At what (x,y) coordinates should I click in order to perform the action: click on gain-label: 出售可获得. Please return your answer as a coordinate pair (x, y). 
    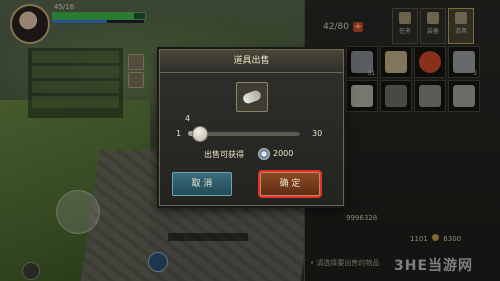
    Looking at the image, I should click on (224, 154).